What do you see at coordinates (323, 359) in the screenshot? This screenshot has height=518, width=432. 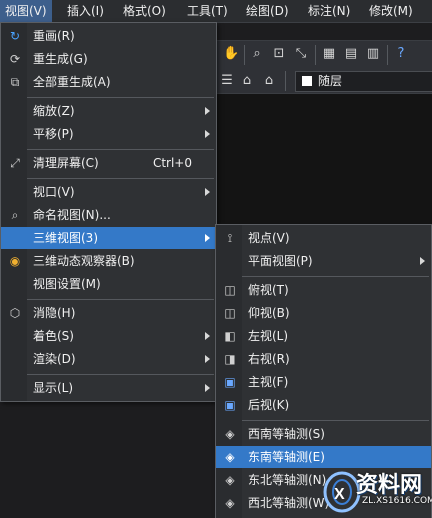 I see `menu-item-right-view: ◨ 右视(R)` at bounding box center [323, 359].